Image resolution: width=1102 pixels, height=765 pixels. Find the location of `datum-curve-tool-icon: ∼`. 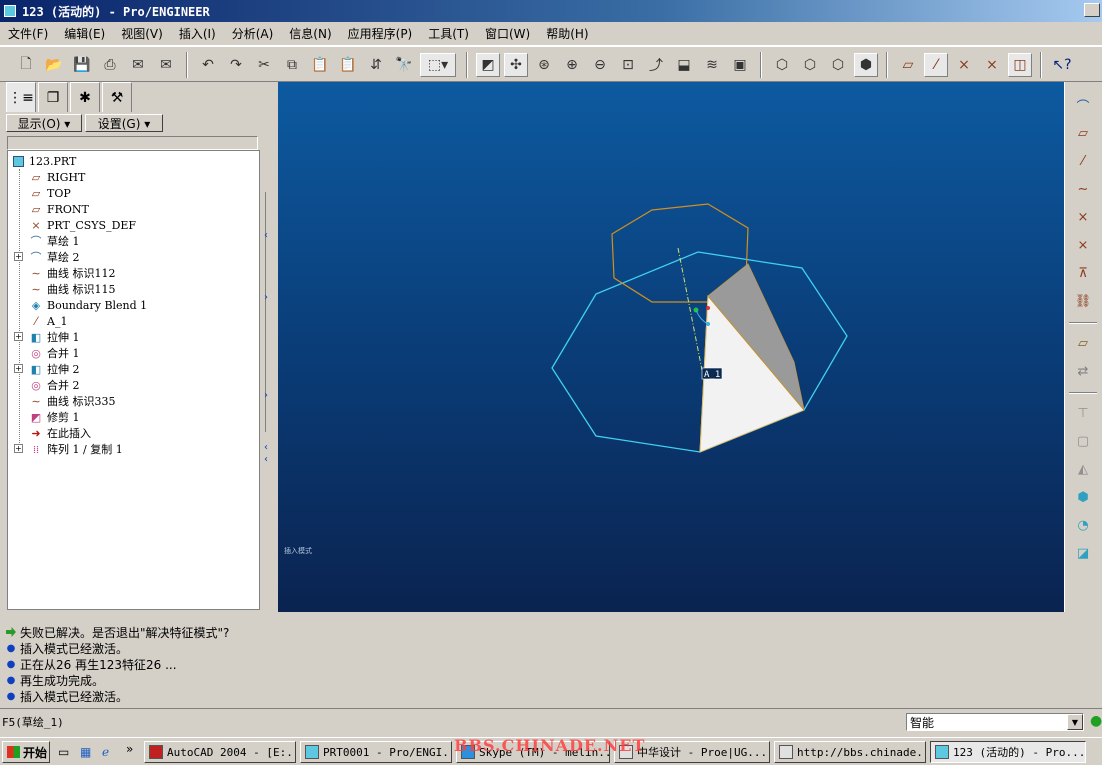

datum-curve-tool-icon: ∼ is located at coordinates (1083, 189).